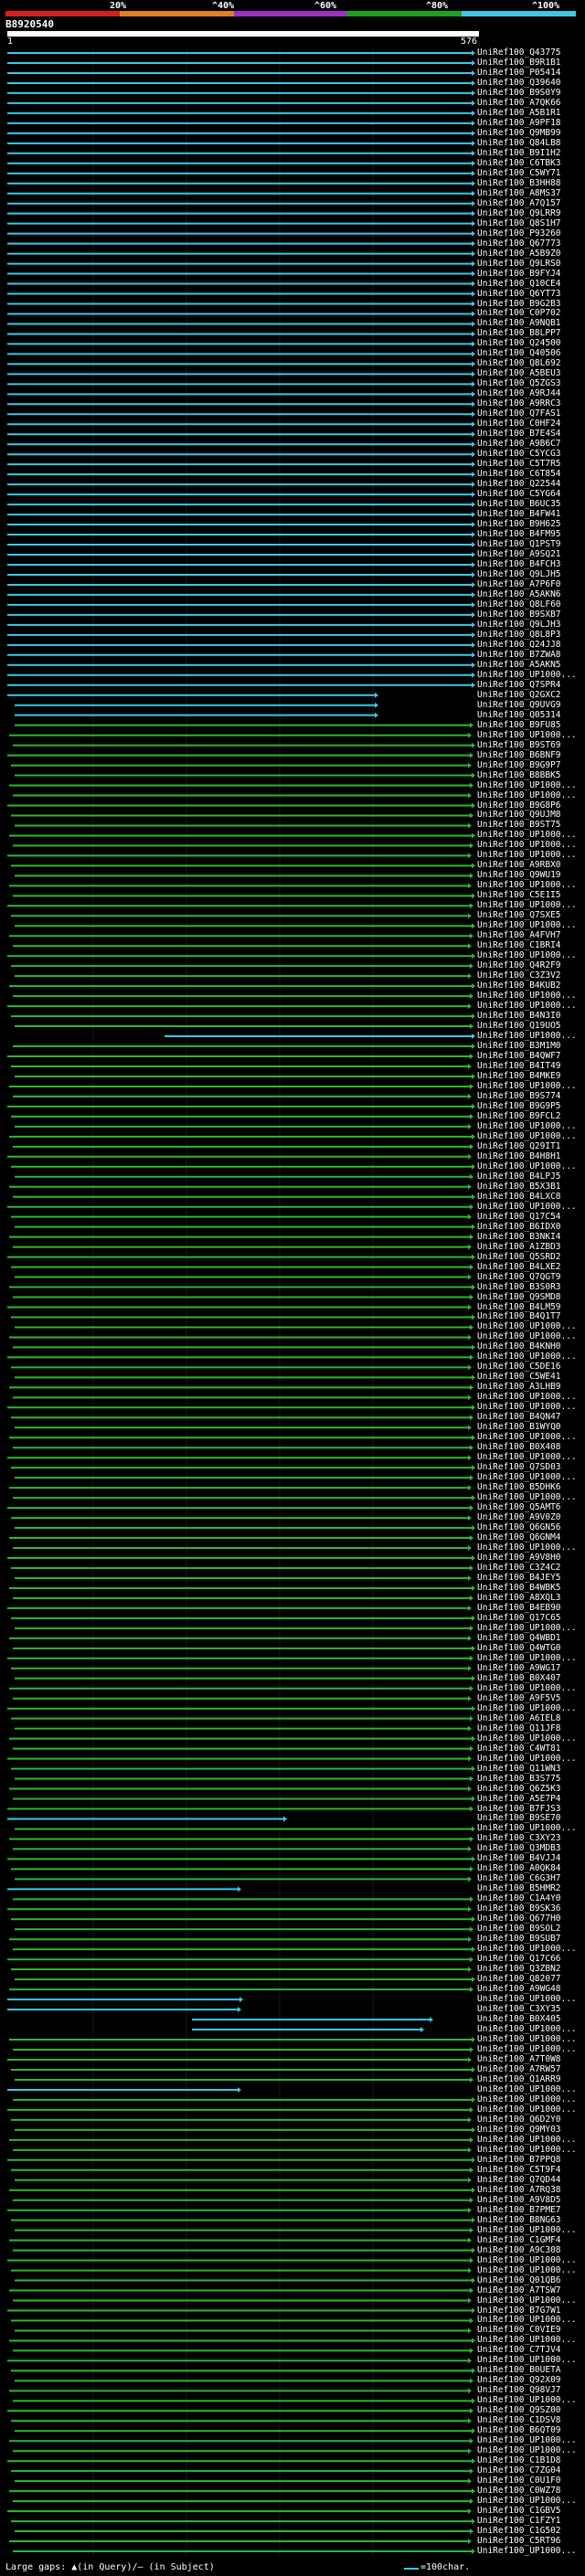 This screenshot has height=2576, width=585. What do you see at coordinates (531, 1517) in the screenshot?
I see `hit-label: UniRef100_A9V0Z0` at bounding box center [531, 1517].